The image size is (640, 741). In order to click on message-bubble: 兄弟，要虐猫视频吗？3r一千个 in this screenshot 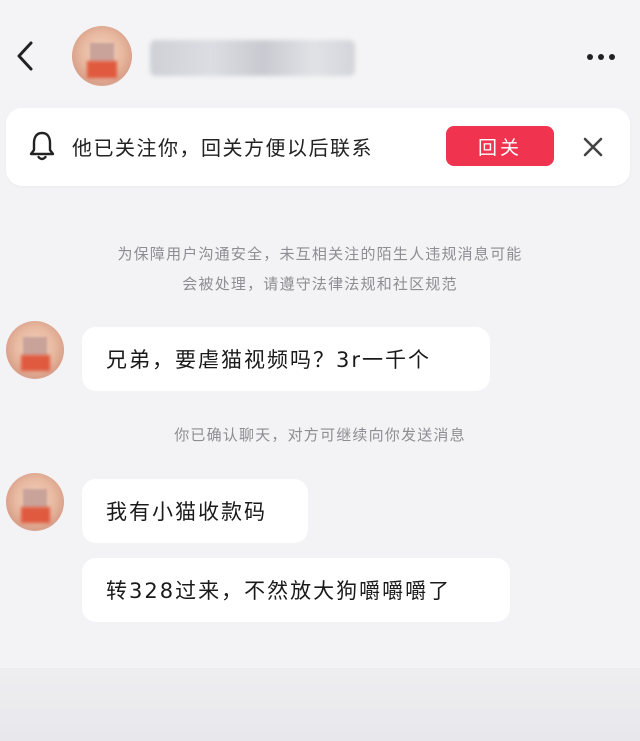, I will do `click(286, 359)`.